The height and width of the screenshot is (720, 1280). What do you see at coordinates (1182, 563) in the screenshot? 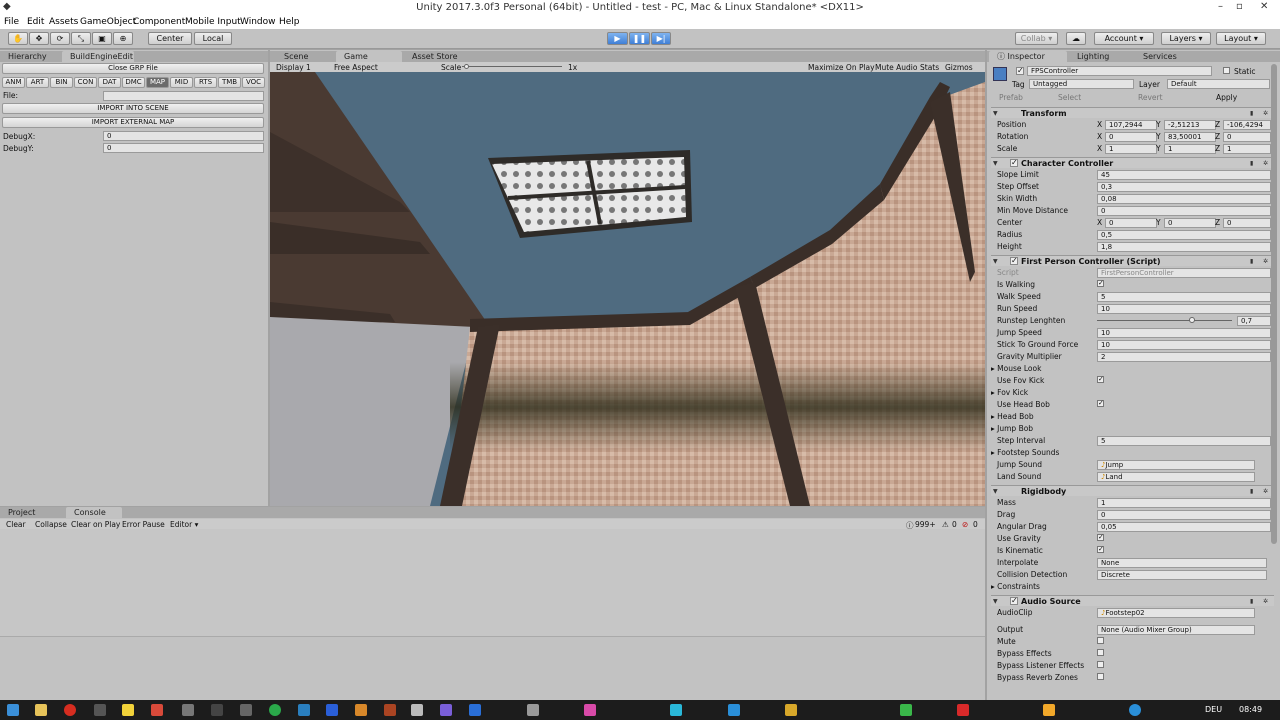
I see `interpolate-dropdown: None` at bounding box center [1182, 563].